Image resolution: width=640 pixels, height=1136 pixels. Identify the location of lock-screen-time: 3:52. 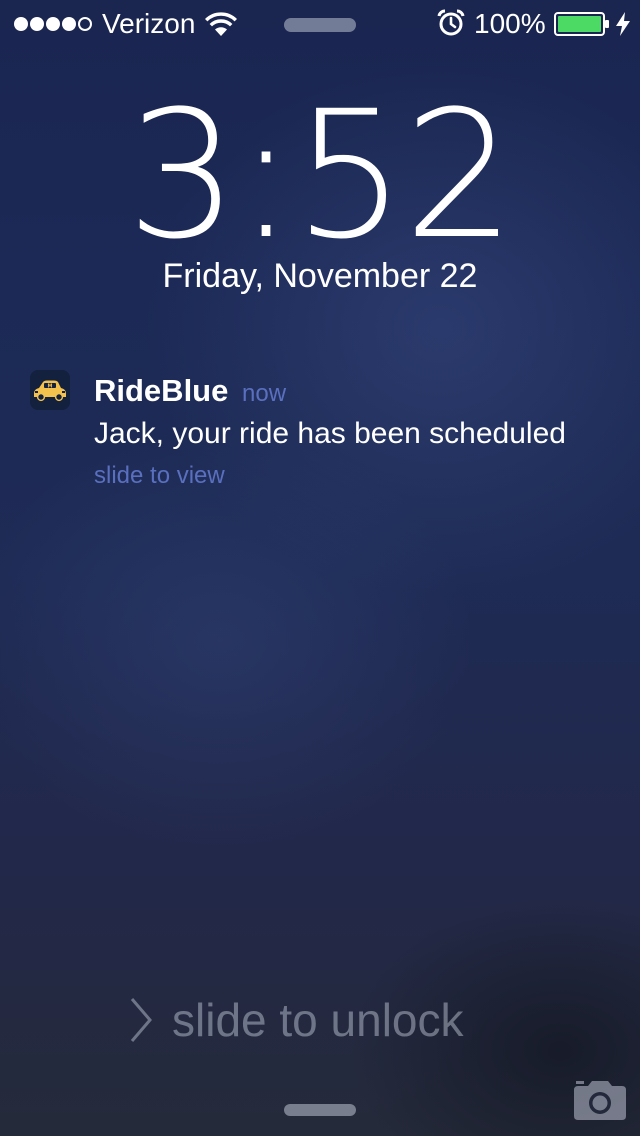
(320, 175).